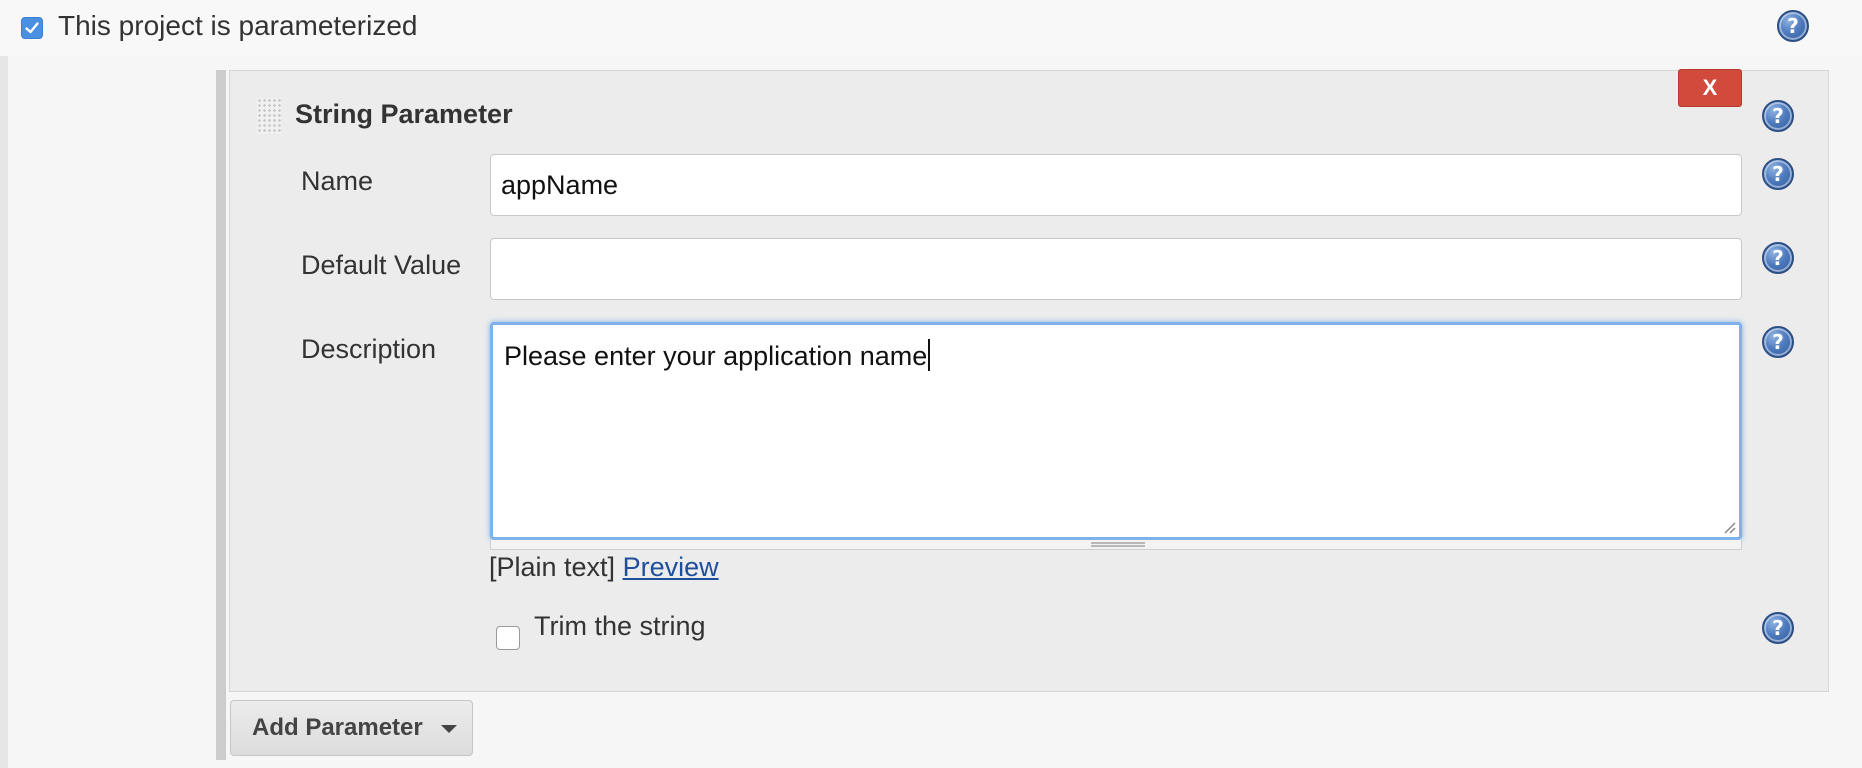 This screenshot has width=1862, height=768. Describe the element at coordinates (221, 415) in the screenshot. I see `drag-bar` at that location.